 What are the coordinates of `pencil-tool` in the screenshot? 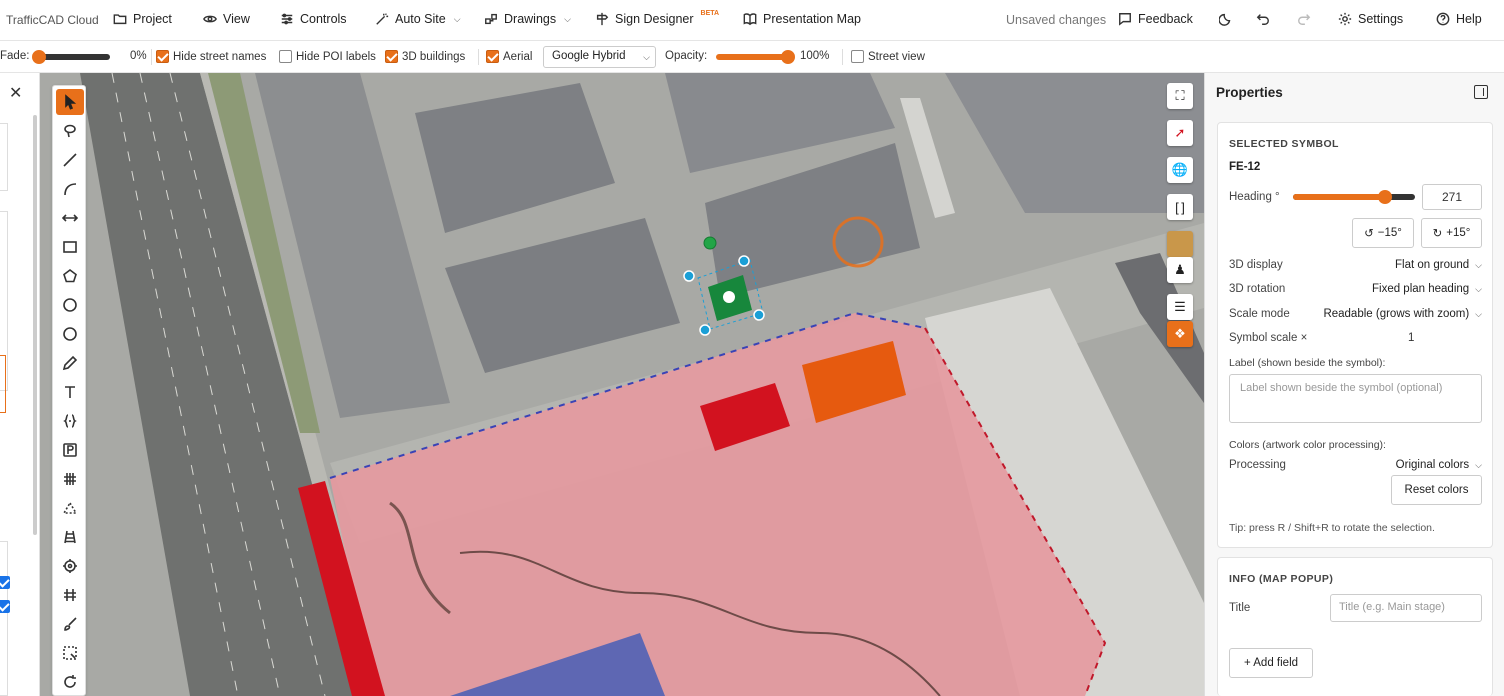 It's located at (70, 363).